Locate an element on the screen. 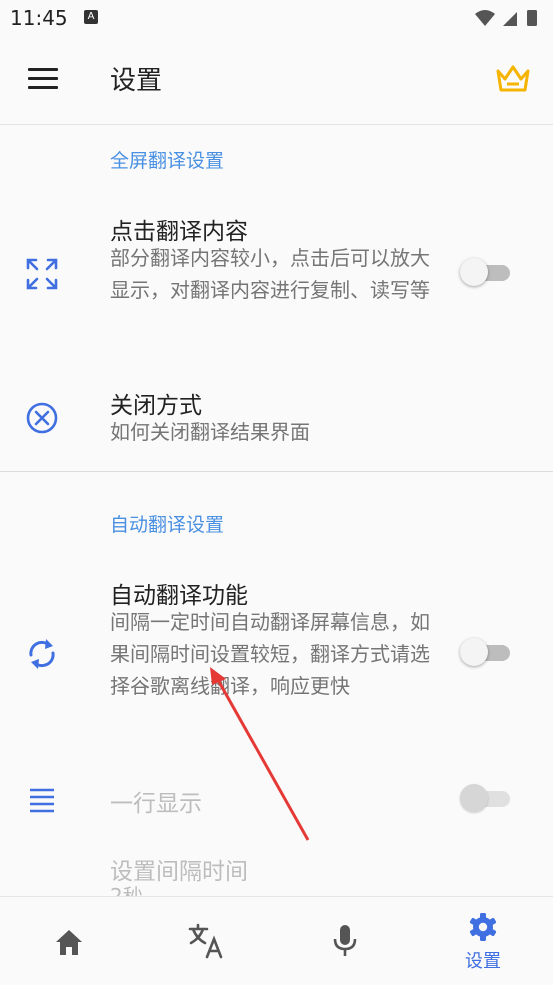 The width and height of the screenshot is (553, 985). menu-icon is located at coordinates (43, 79).